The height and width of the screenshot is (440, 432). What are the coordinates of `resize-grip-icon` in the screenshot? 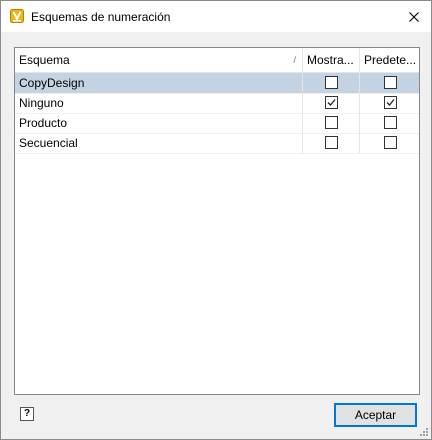 It's located at (424, 432).